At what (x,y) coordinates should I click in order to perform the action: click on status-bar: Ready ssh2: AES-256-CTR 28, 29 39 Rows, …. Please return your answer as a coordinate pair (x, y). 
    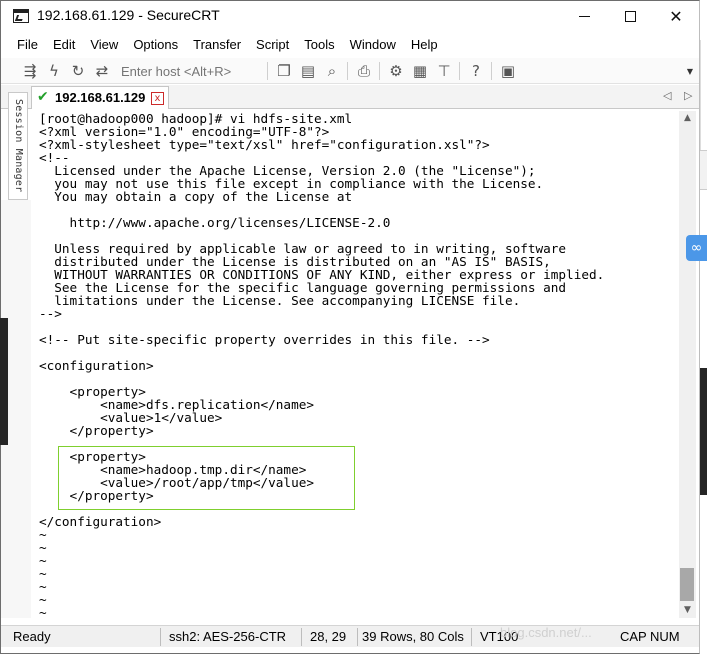
    Looking at the image, I should click on (350, 636).